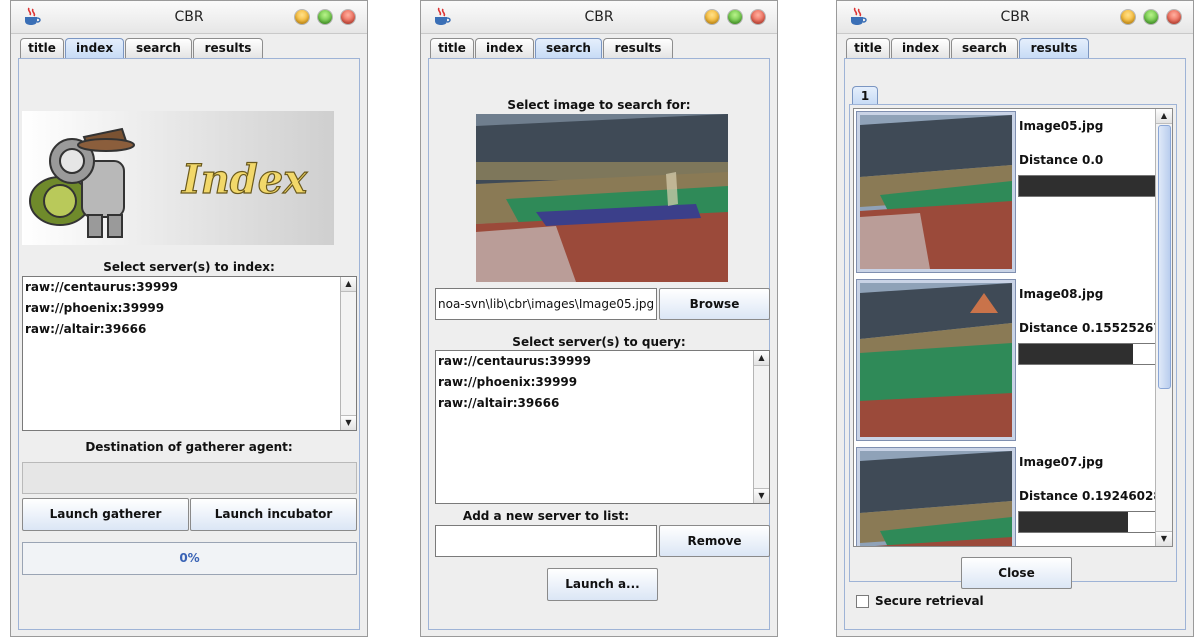  What do you see at coordinates (929, 601) in the screenshot?
I see `secure-retrieval-label: Secure retrieval` at bounding box center [929, 601].